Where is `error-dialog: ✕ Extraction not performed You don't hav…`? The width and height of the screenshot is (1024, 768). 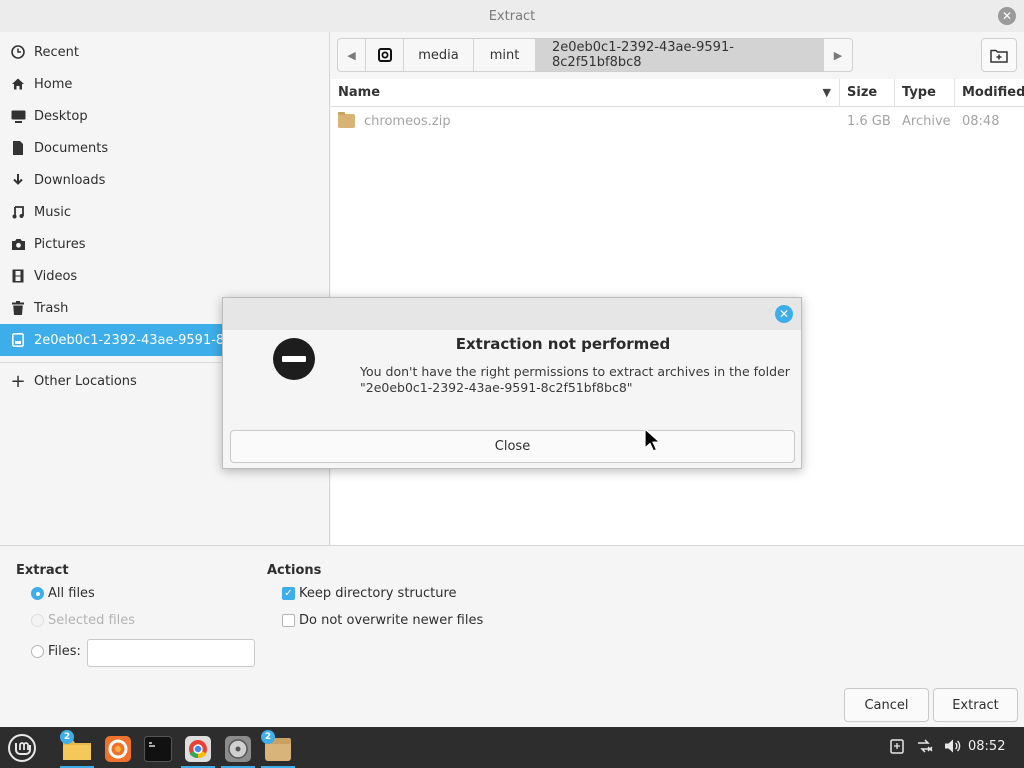
error-dialog: ✕ Extraction not performed You don't hav… is located at coordinates (512, 383).